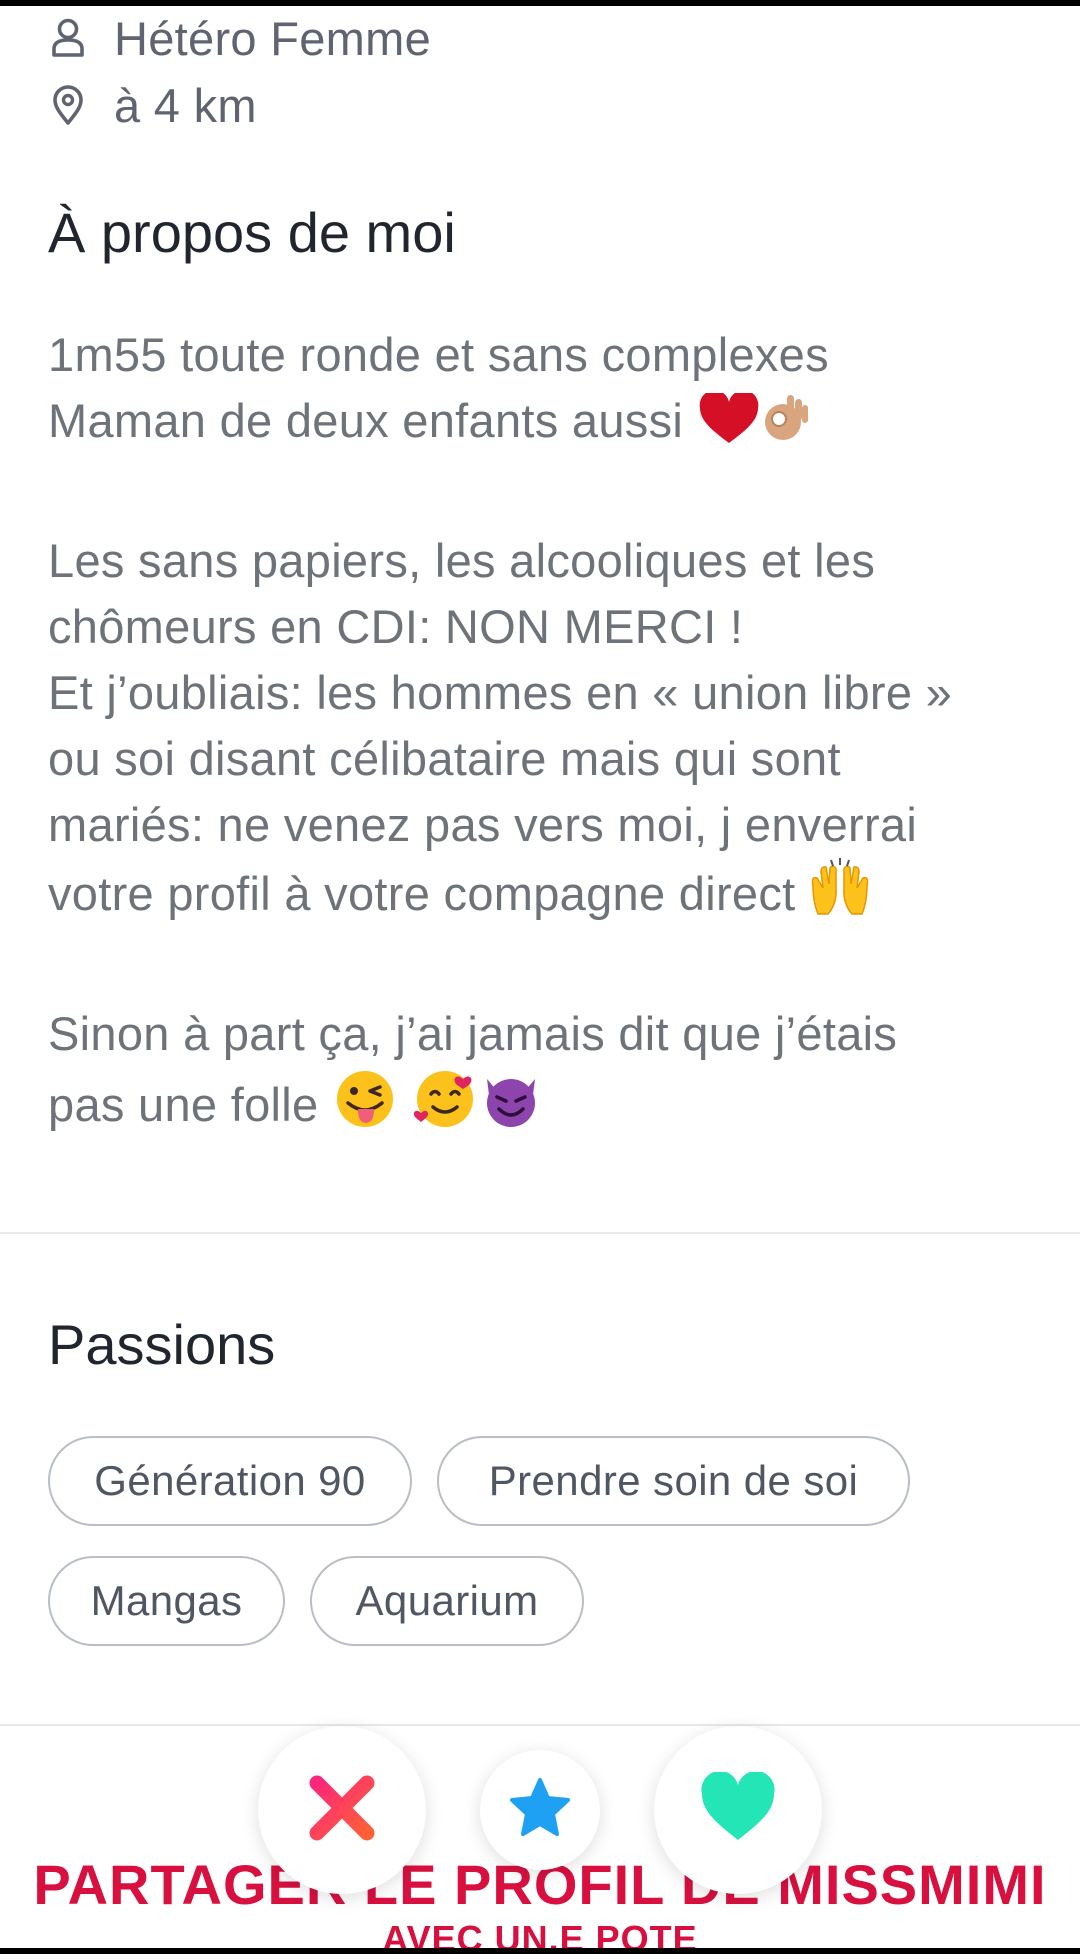 The width and height of the screenshot is (1080, 1960). I want to click on about-title: À propos de moi, so click(252, 232).